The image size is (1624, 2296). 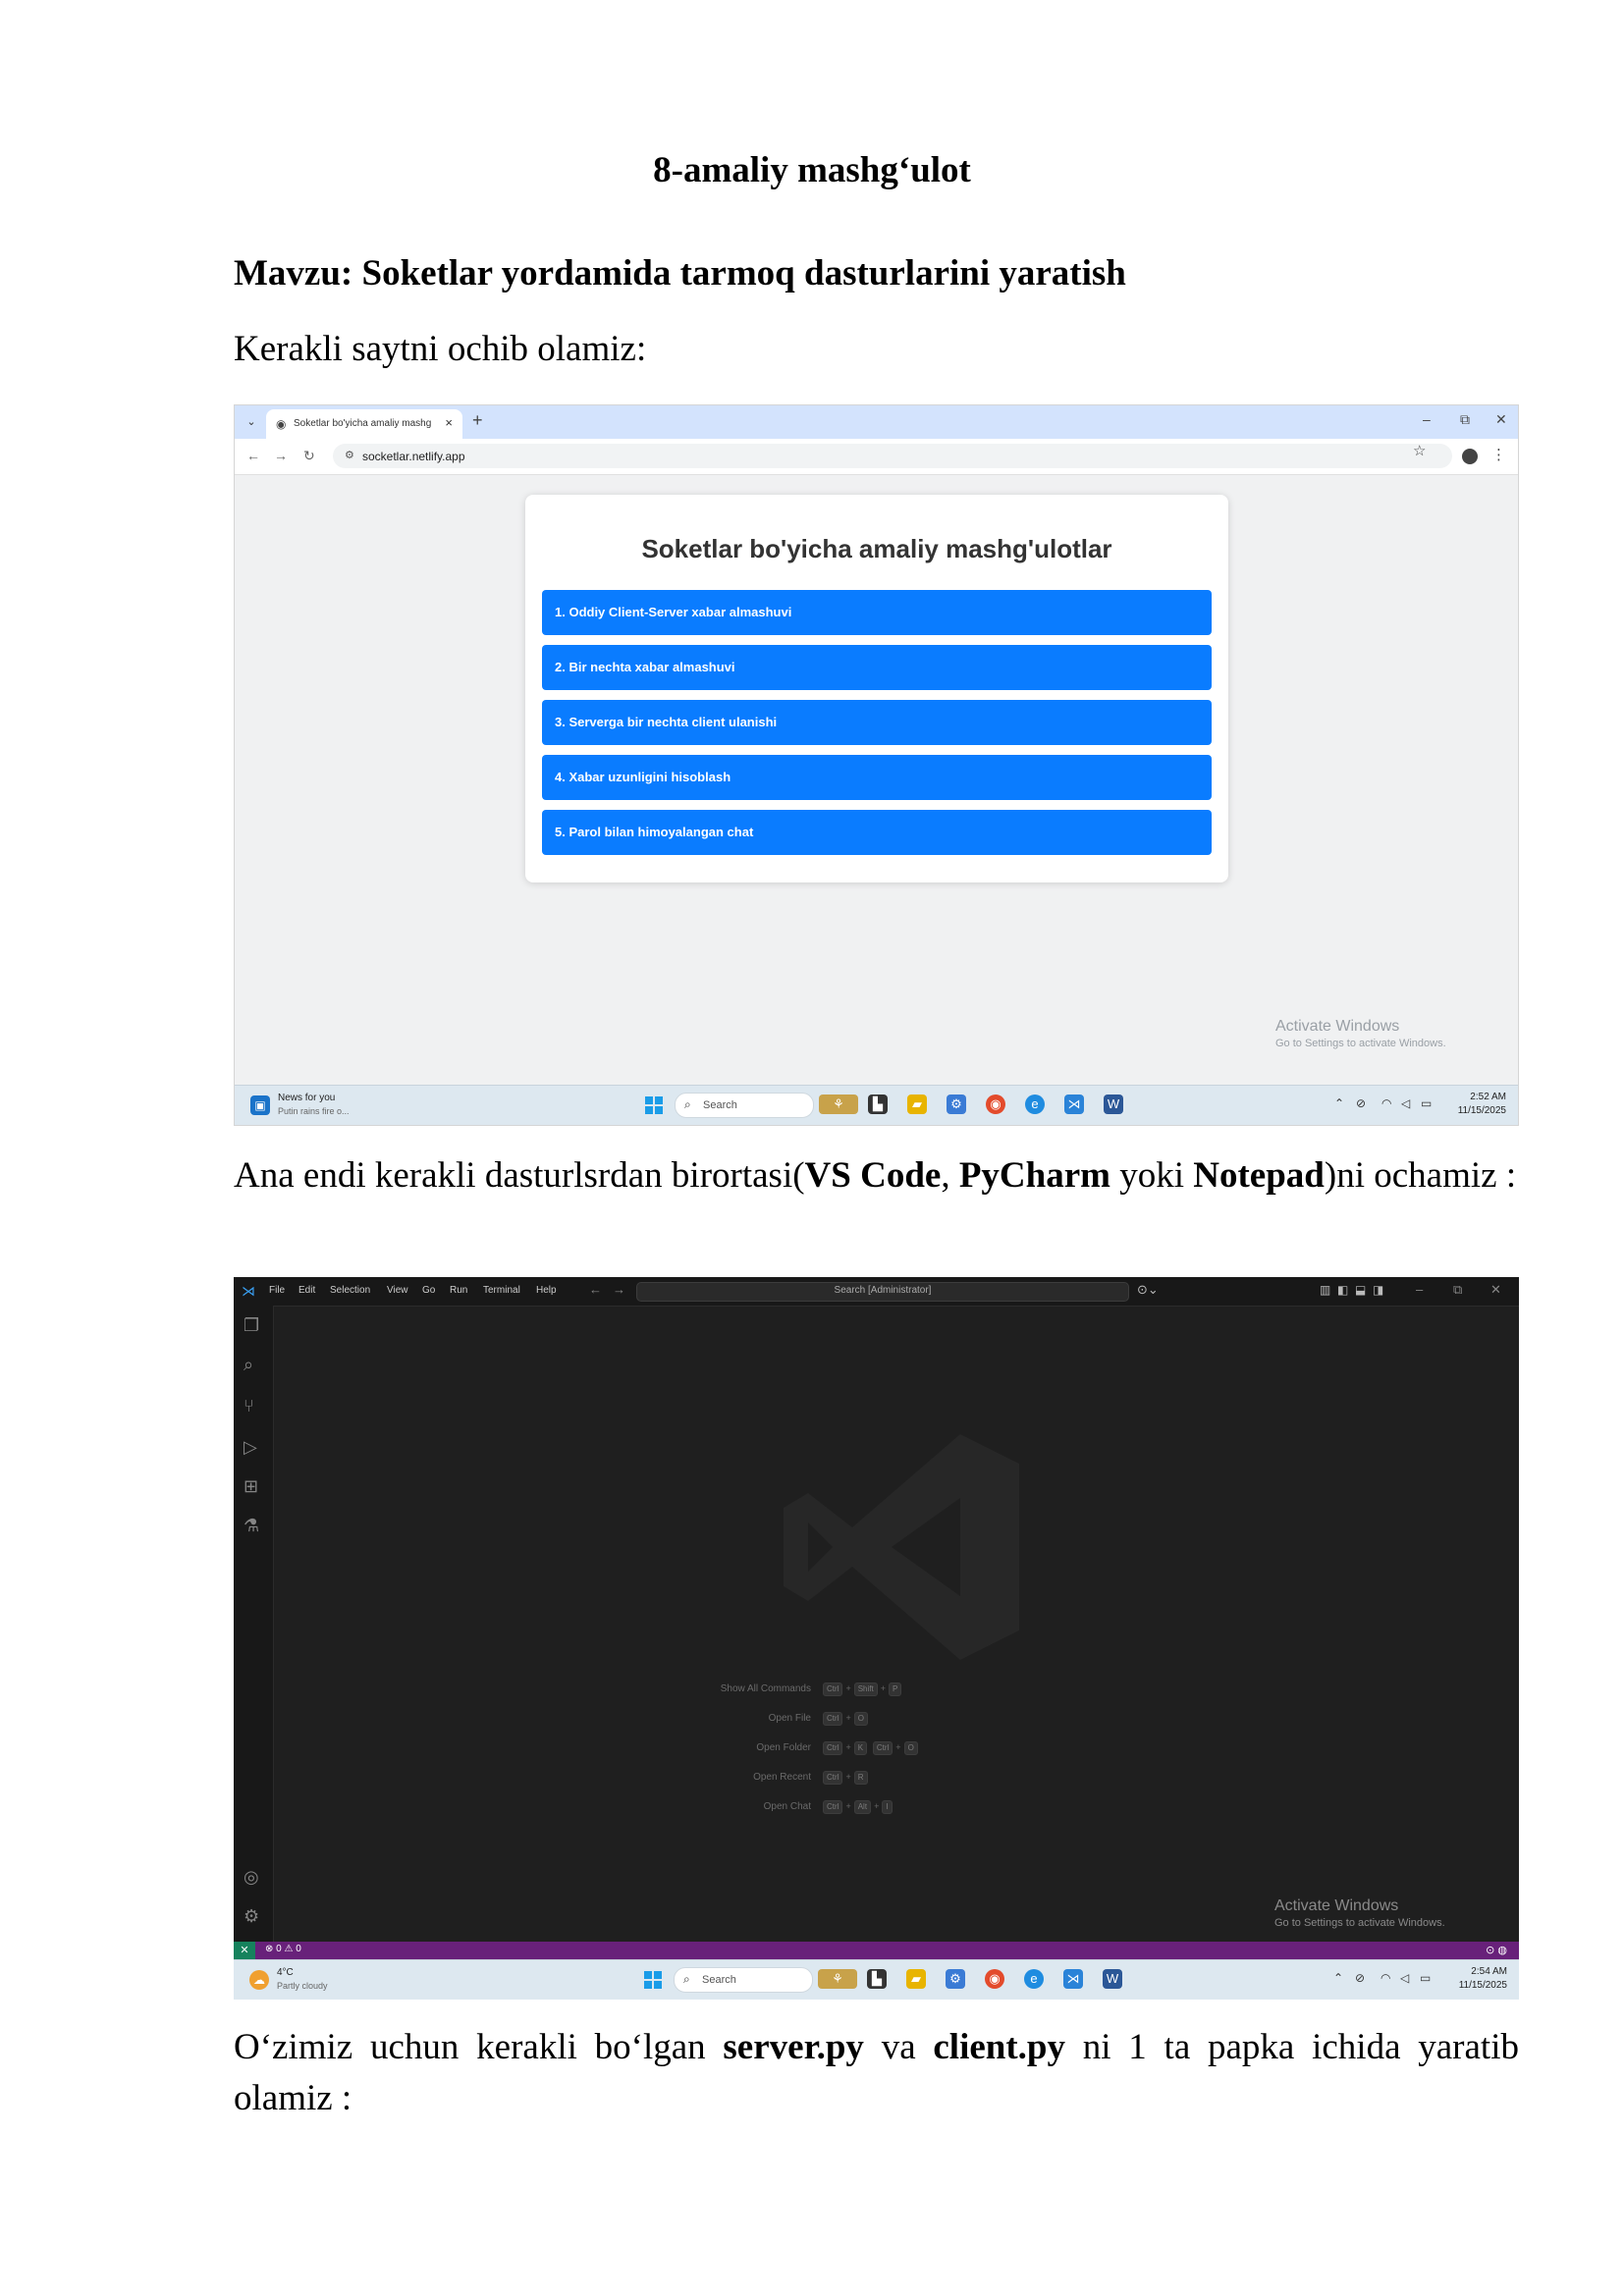 I want to click on bookmark-star-icon: ☆, so click(x=1419, y=450).